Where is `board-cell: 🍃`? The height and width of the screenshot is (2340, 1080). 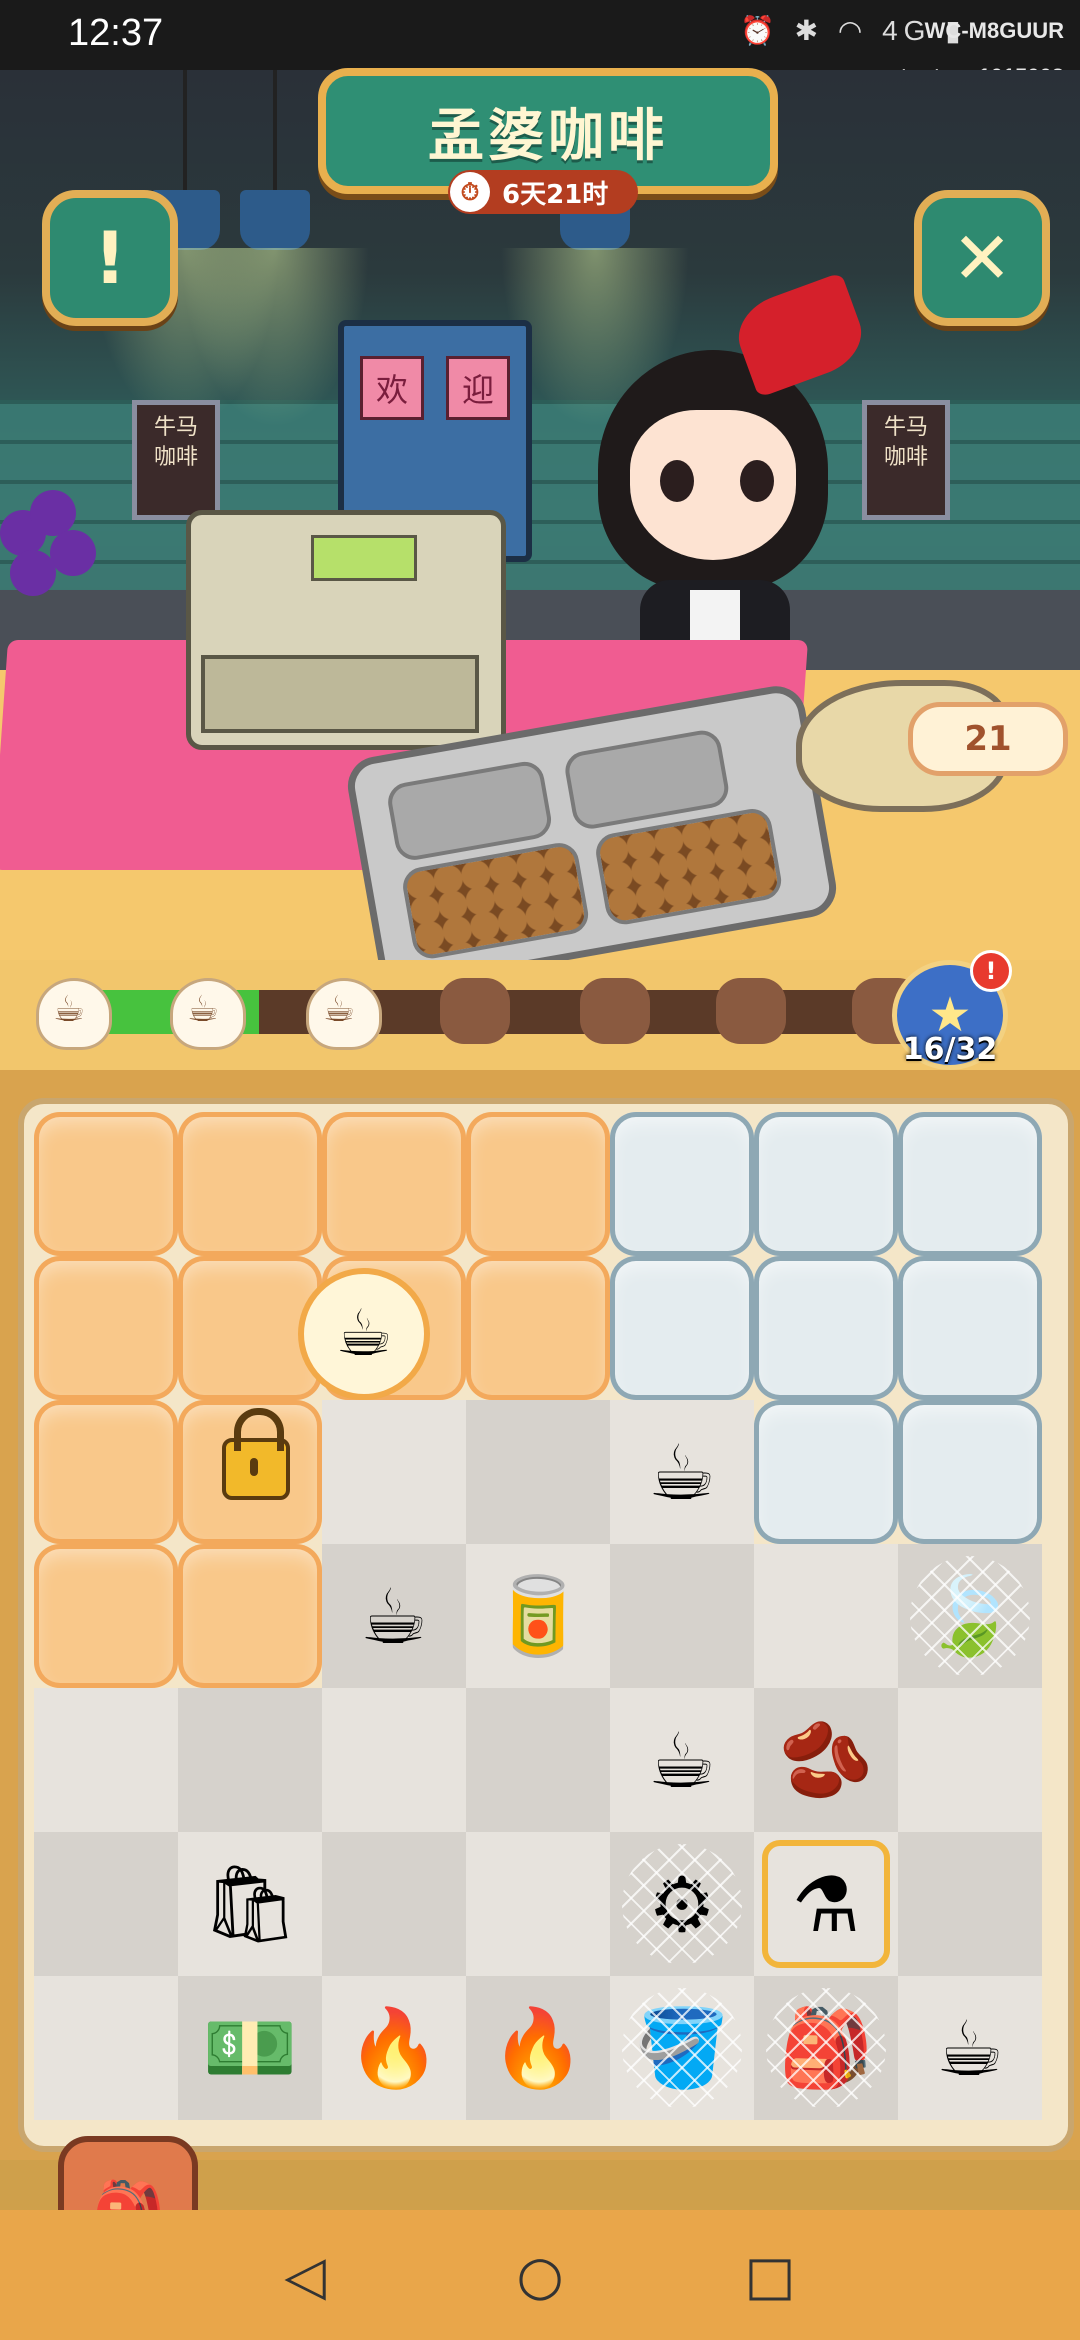
board-cell: 🍃 is located at coordinates (970, 1616).